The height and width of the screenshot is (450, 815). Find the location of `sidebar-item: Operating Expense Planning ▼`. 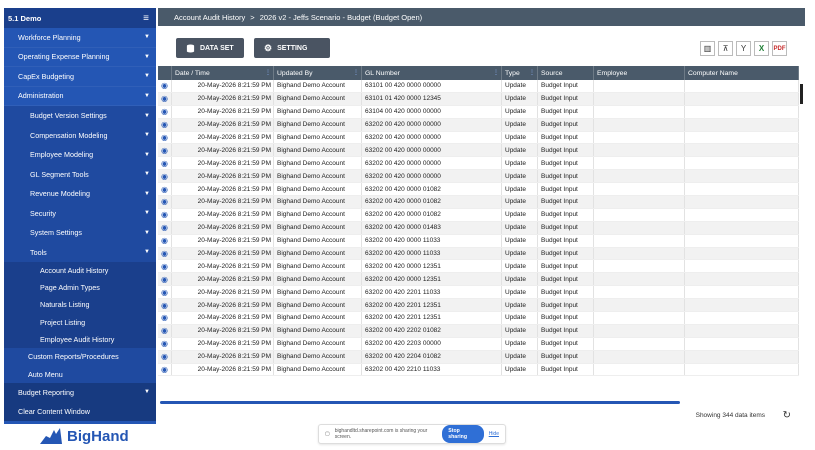

sidebar-item: Operating Expense Planning ▼ is located at coordinates (80, 57).